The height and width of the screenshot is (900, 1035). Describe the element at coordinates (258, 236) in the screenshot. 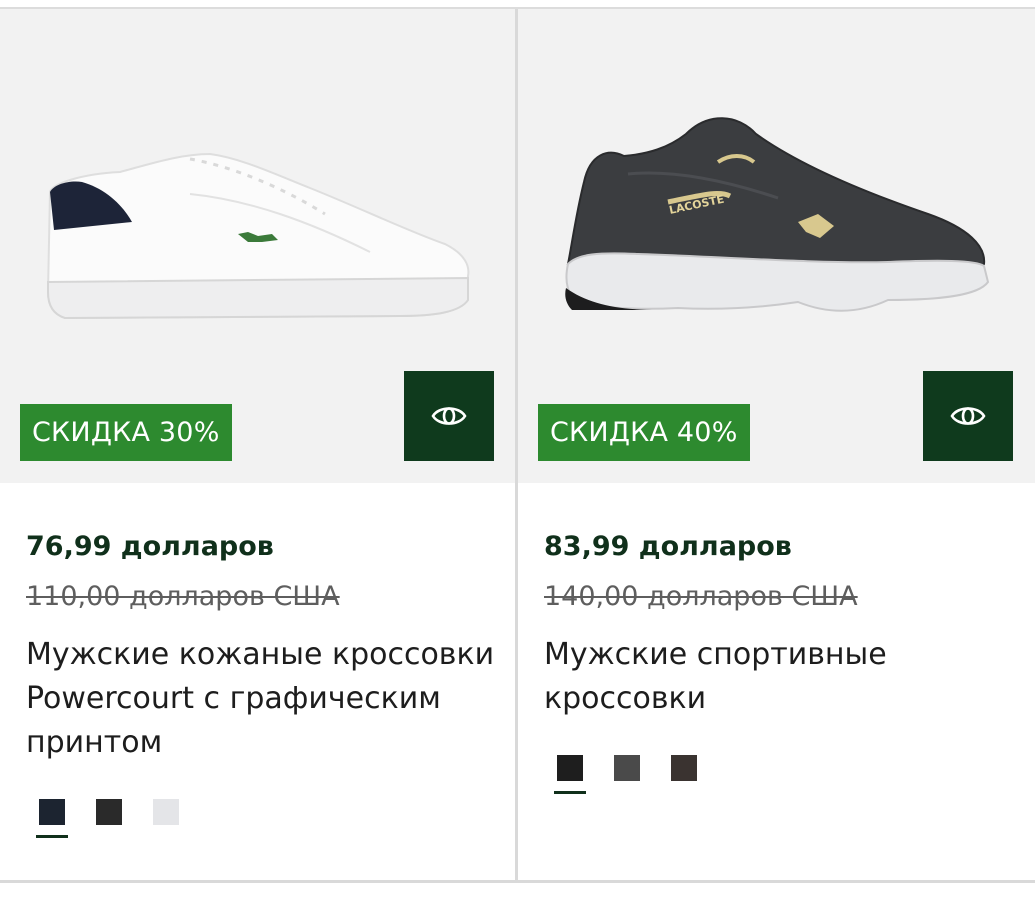

I see `white-sneaker-image` at that location.